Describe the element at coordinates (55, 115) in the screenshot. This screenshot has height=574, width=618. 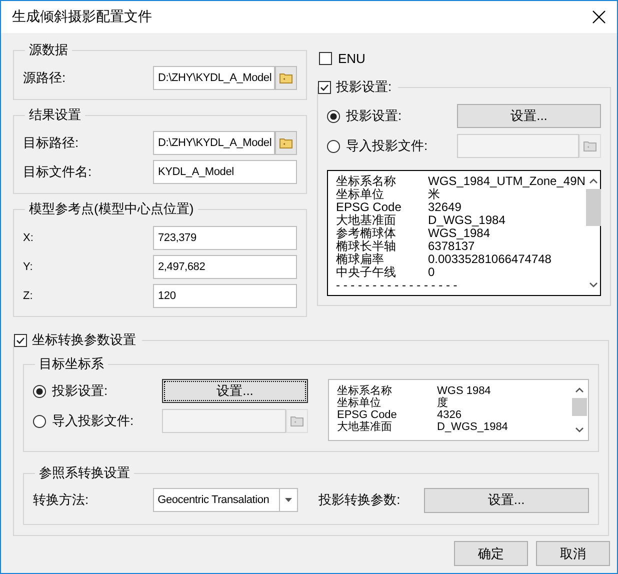
I see `group-title: 结果设置` at that location.